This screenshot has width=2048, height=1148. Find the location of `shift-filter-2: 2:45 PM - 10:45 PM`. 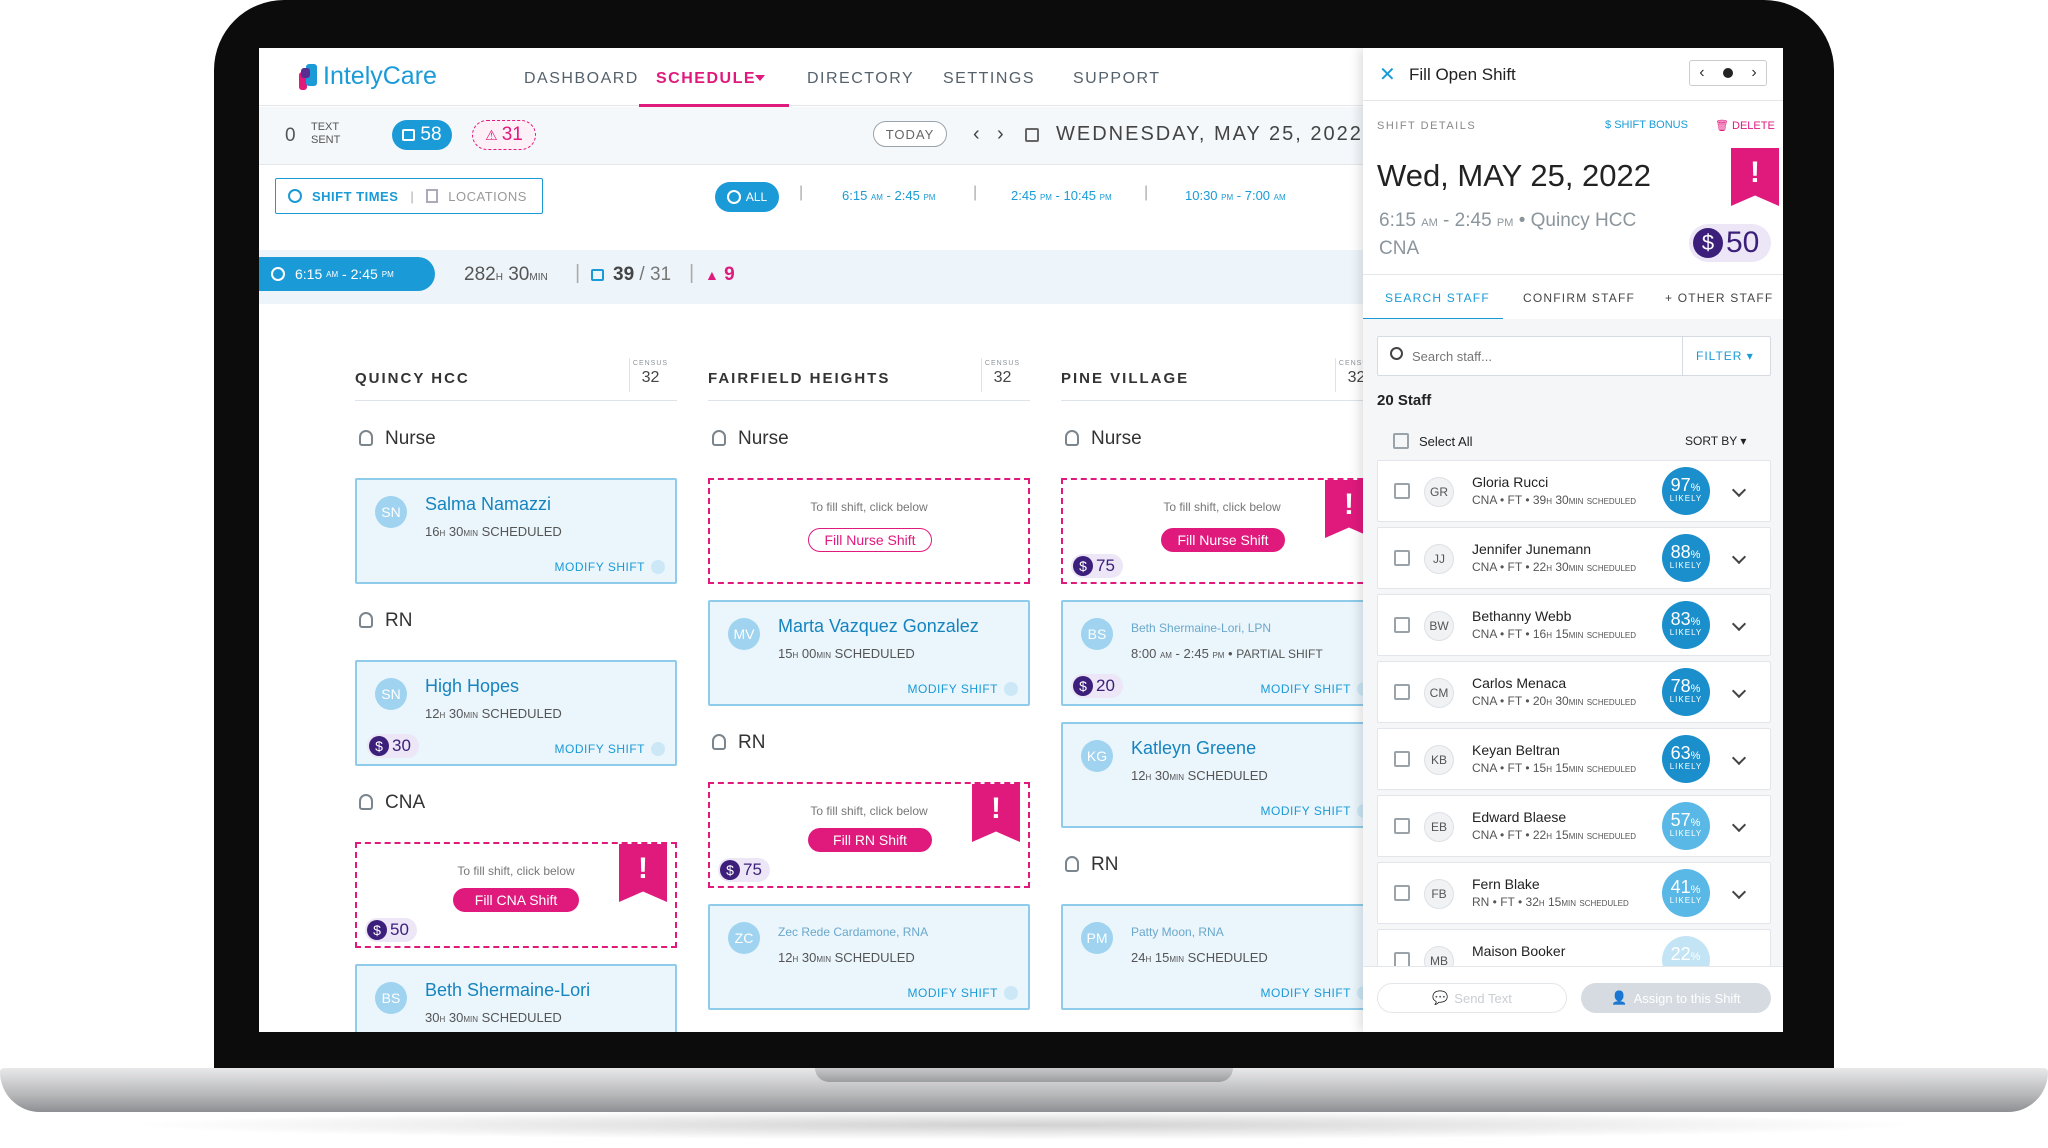

shift-filter-2: 2:45 PM - 10:45 PM is located at coordinates (1061, 195).